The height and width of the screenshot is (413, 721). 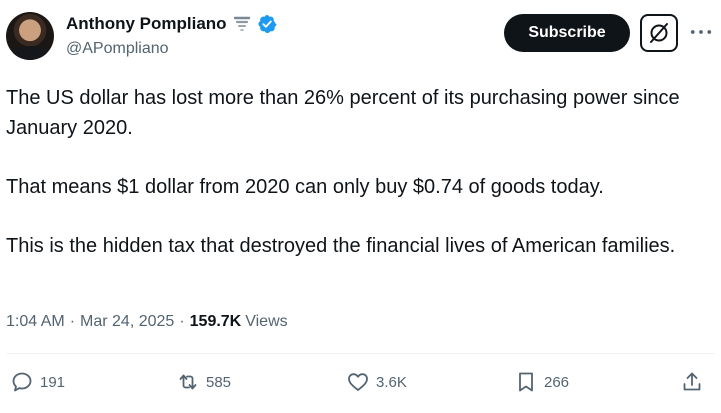 What do you see at coordinates (567, 33) in the screenshot?
I see `subscribe-button: Subscribe` at bounding box center [567, 33].